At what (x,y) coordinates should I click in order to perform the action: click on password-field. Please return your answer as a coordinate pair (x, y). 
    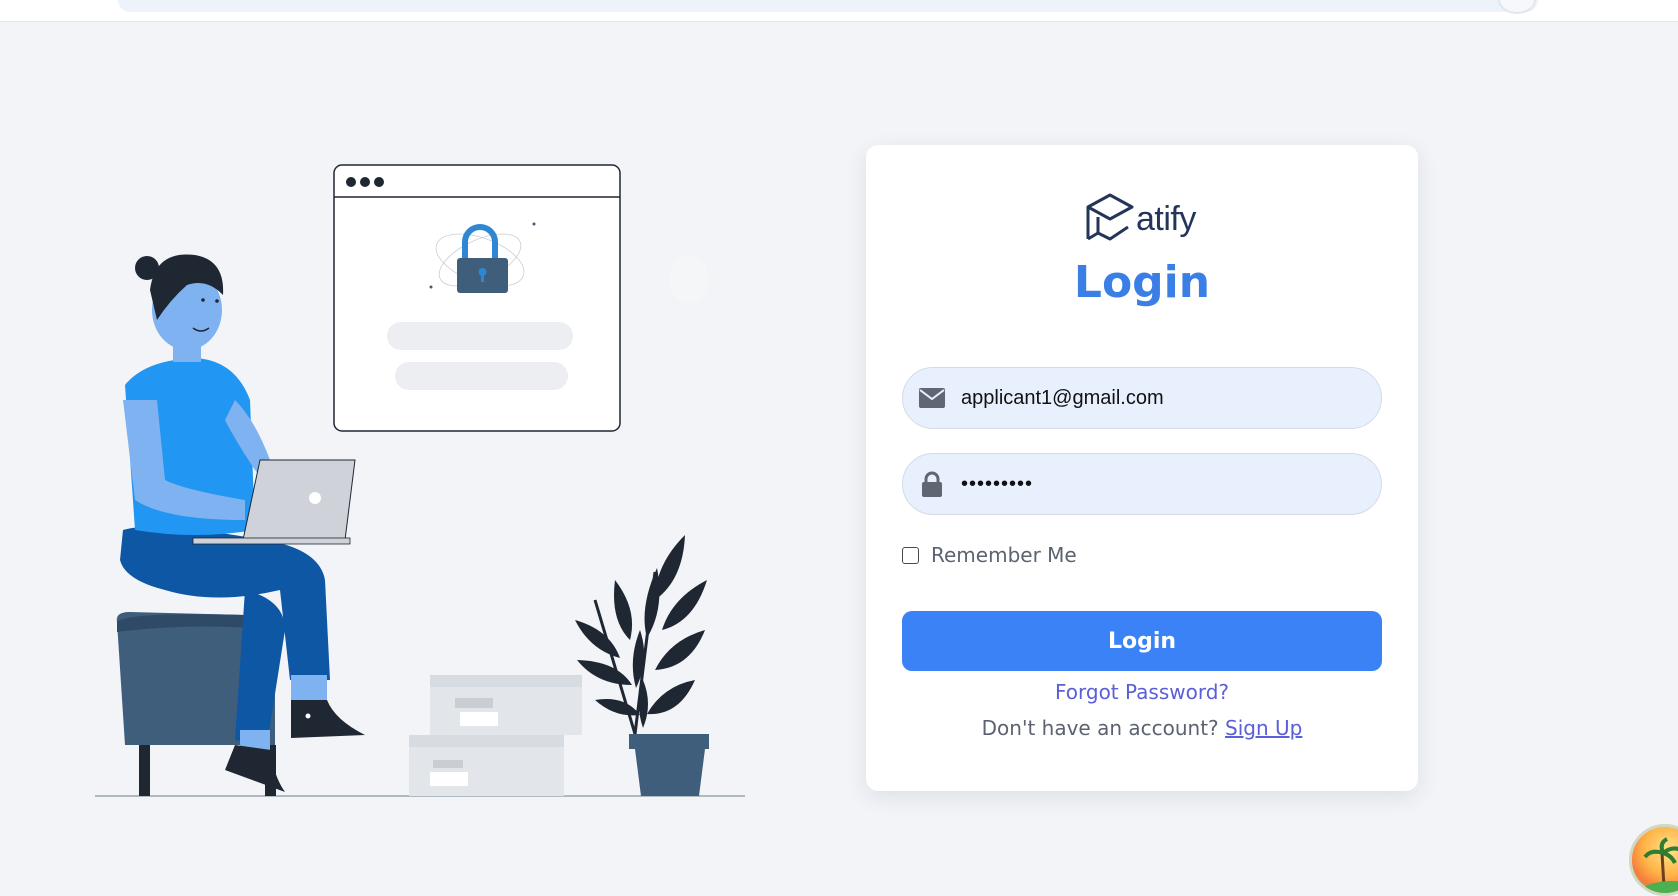
    Looking at the image, I should click on (1142, 484).